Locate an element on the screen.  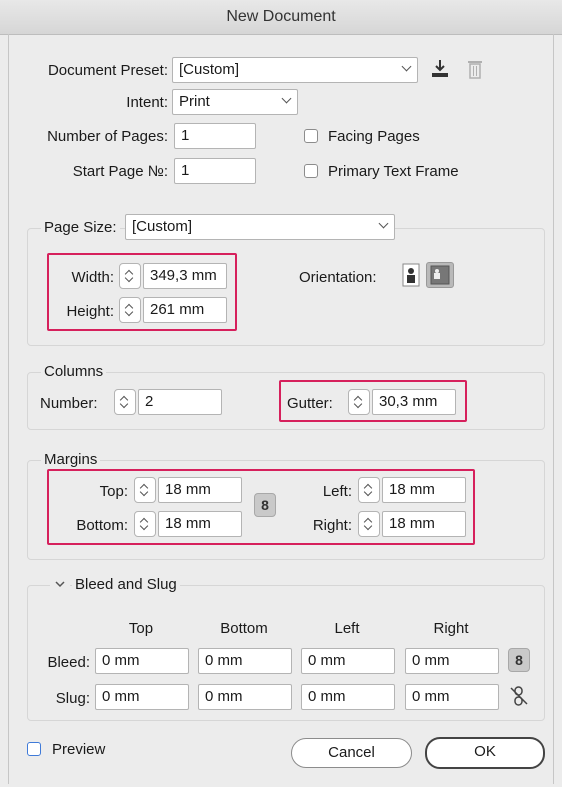
preview-checkbox is located at coordinates (34, 749).